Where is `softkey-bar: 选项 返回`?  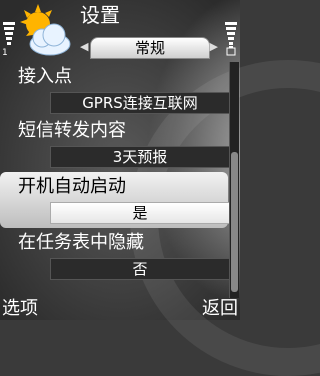
softkey-bar: 选项 返回 is located at coordinates (120, 306).